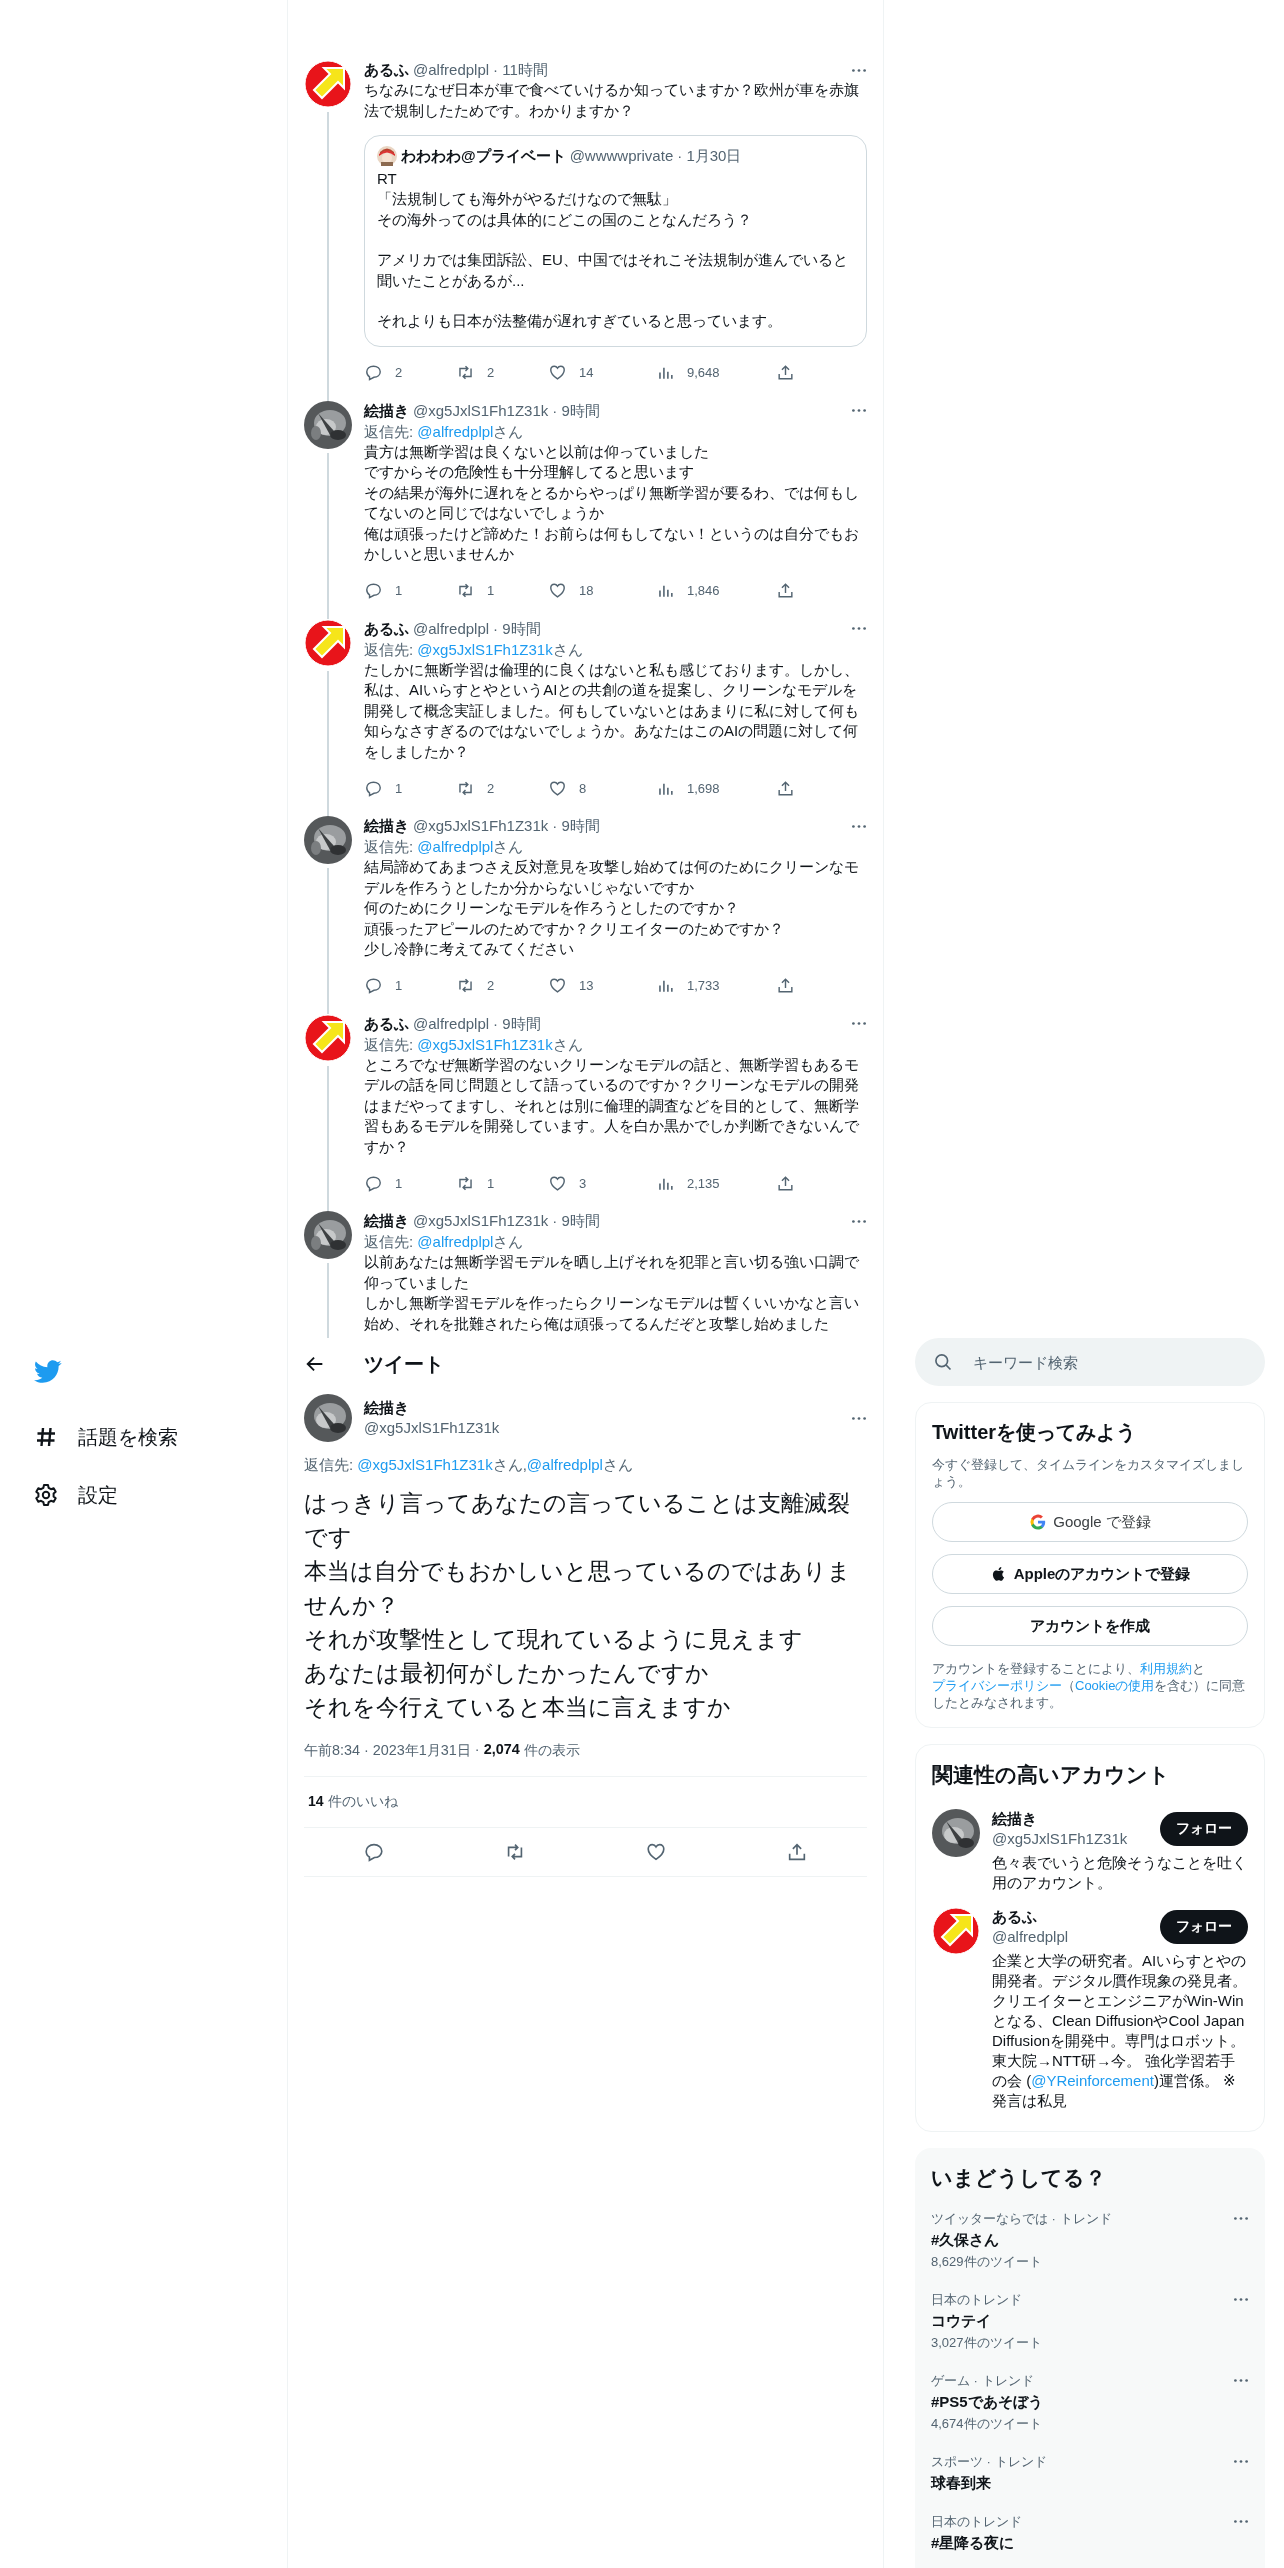 The width and height of the screenshot is (1284, 2568). I want to click on tweet-time: · 11時間, so click(520, 70).